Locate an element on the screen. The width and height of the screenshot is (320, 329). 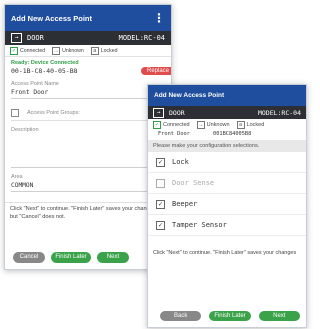
option-lock: ✓ Lock is located at coordinates (227, 162).